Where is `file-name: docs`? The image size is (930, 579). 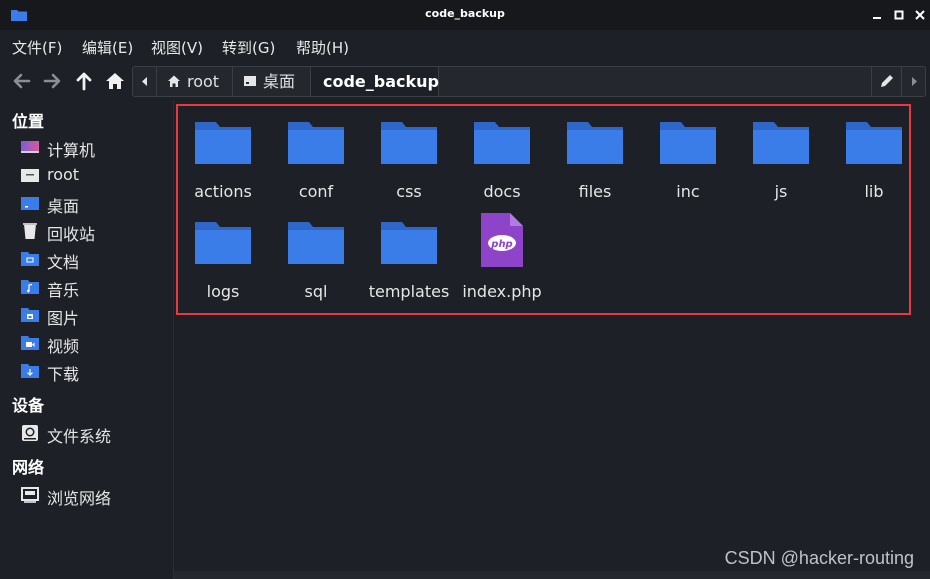
file-name: docs is located at coordinates (502, 191).